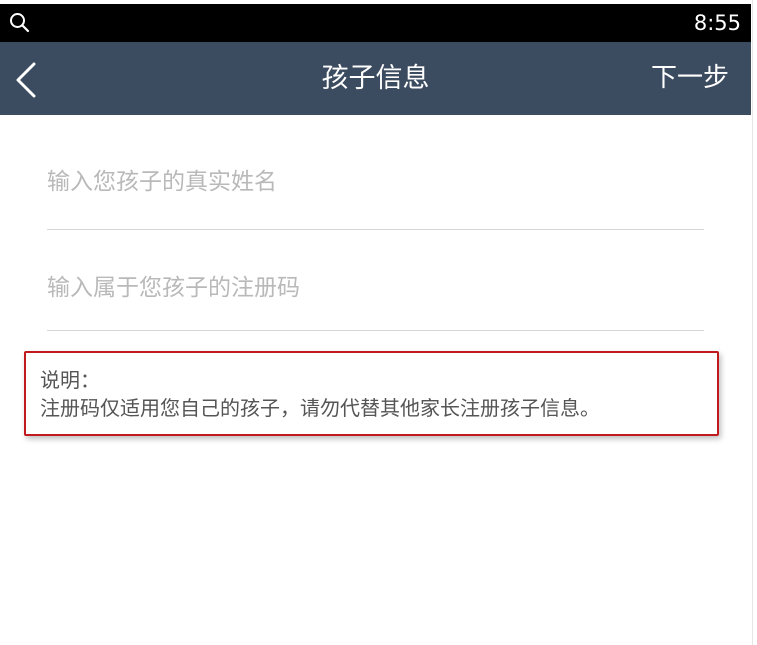 Image resolution: width=757 pixels, height=645 pixels. What do you see at coordinates (752, 322) in the screenshot?
I see `divider` at bounding box center [752, 322].